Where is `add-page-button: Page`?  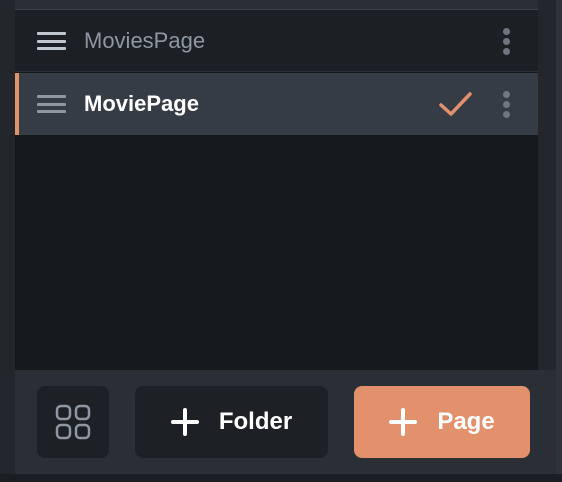 add-page-button: Page is located at coordinates (442, 422).